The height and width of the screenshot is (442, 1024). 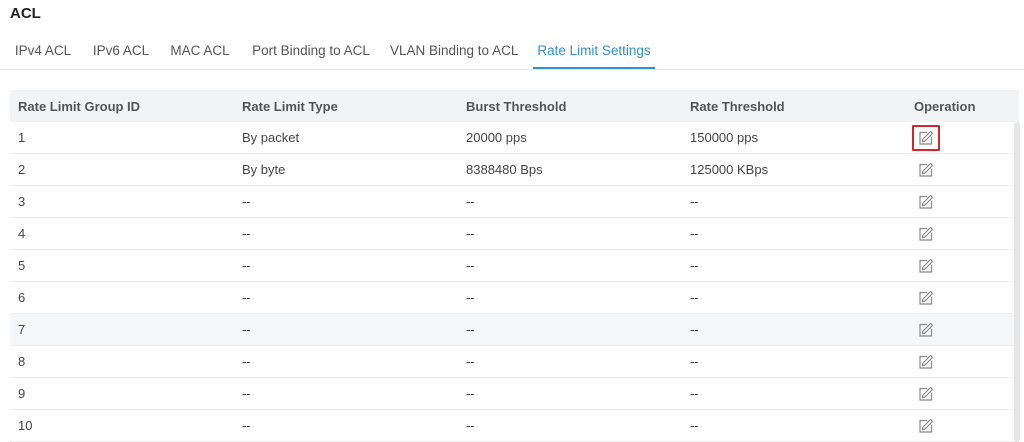 I want to click on table-row: 4 -- -- --, so click(x=514, y=233).